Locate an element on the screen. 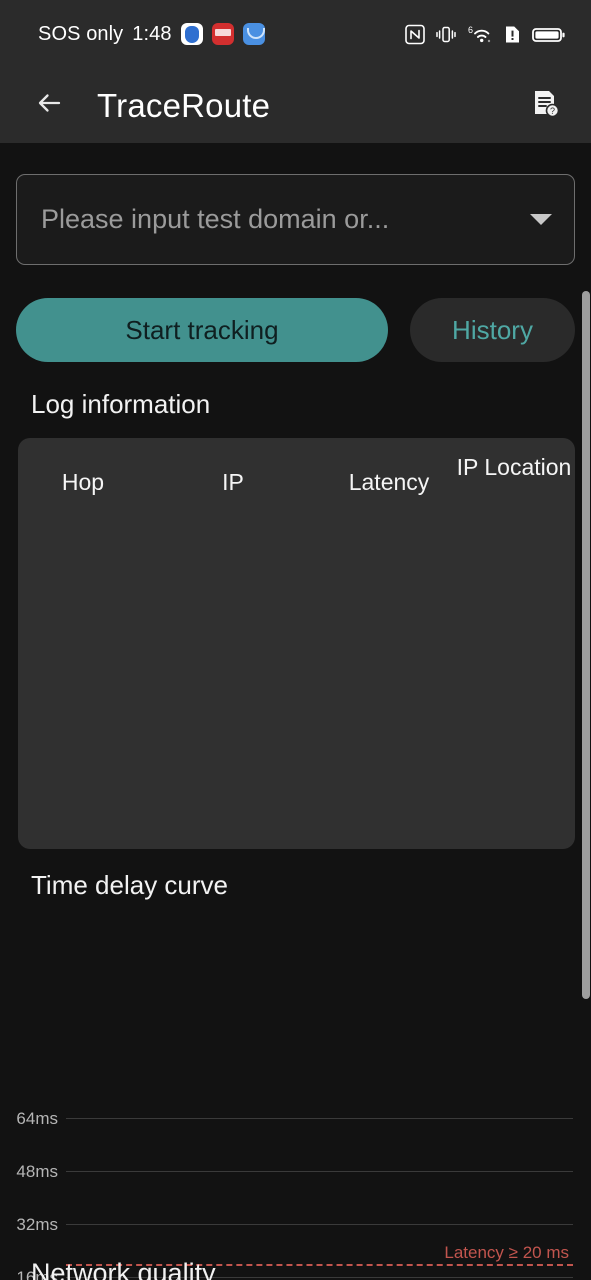  battery-icon is located at coordinates (548, 34).